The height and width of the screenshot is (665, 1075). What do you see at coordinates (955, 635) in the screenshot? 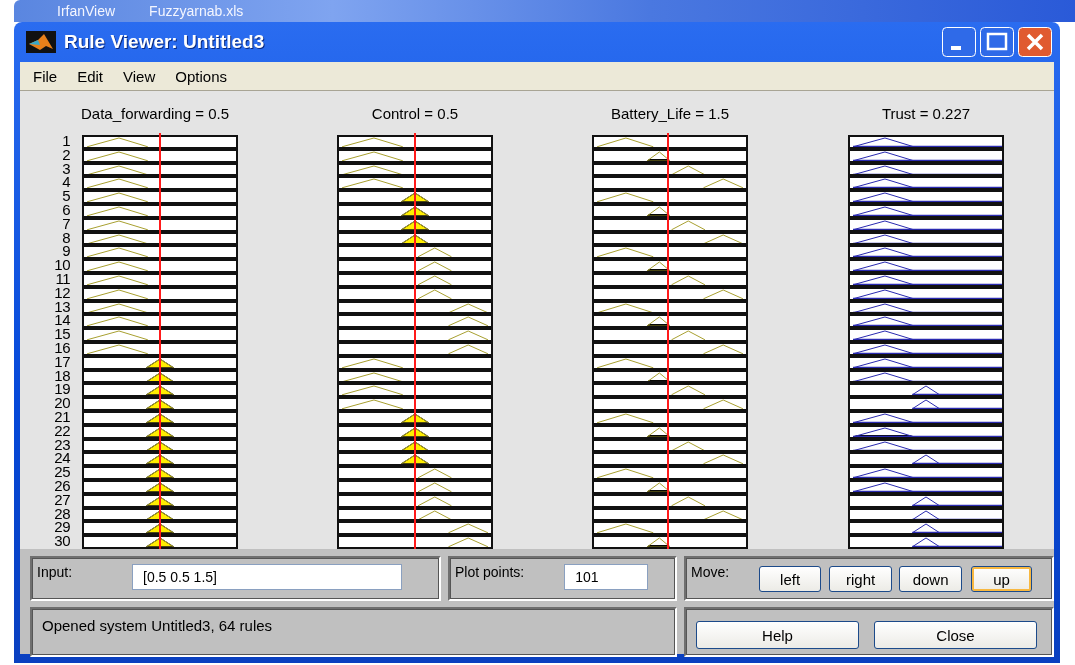
I see `close-button: Close` at bounding box center [955, 635].